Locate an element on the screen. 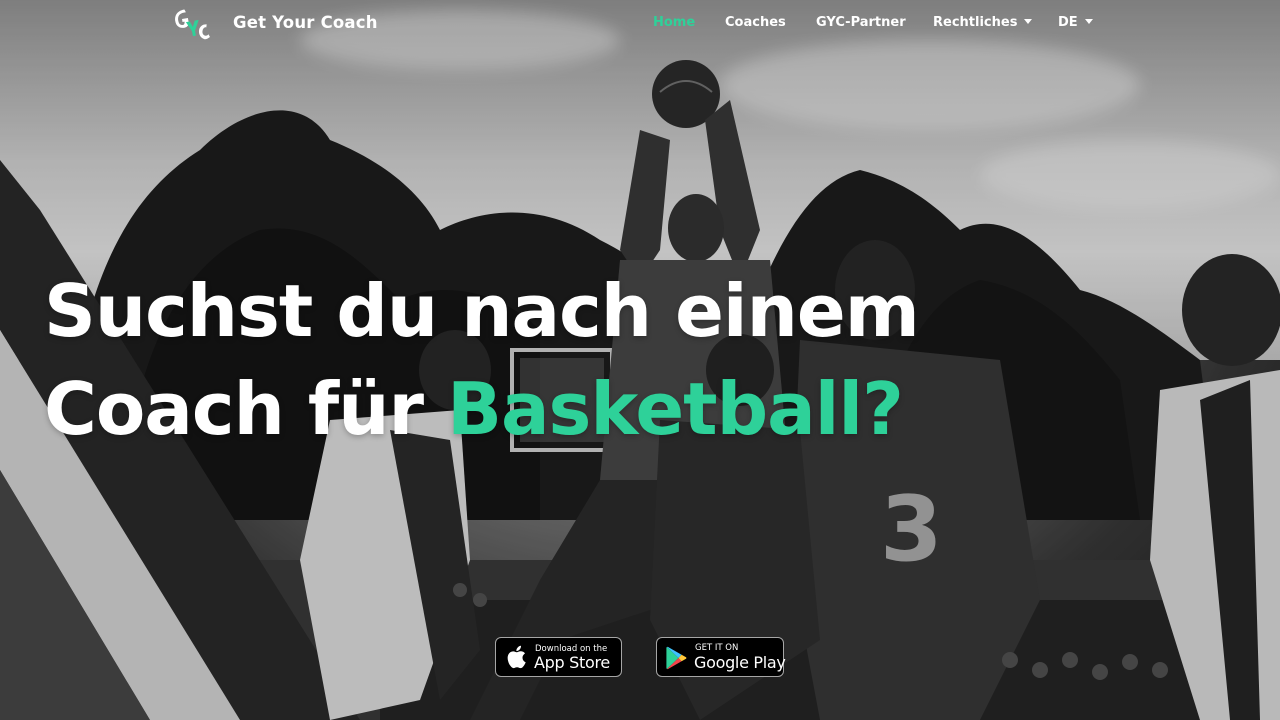 The height and width of the screenshot is (720, 1280). google-play-small-text: GET IT ON is located at coordinates (717, 648).